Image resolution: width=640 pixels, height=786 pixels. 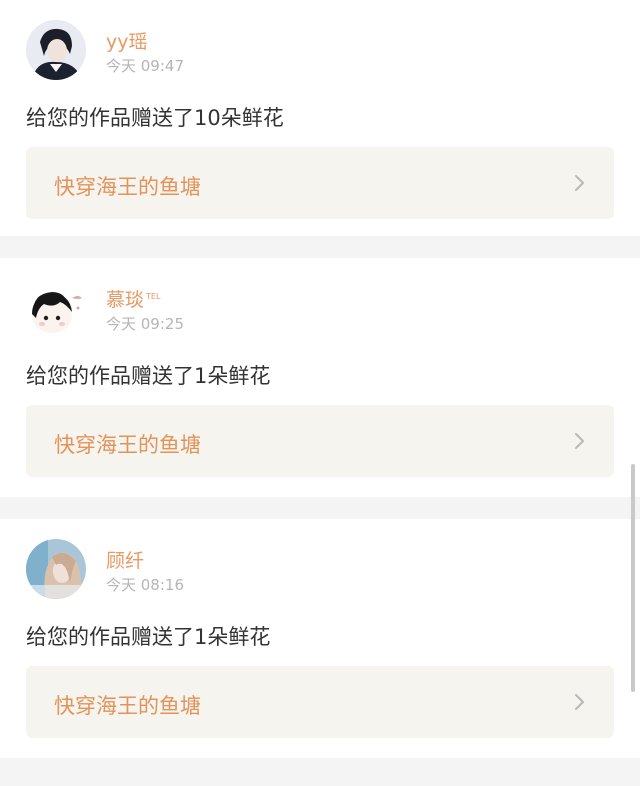 I want to click on username: yy瑶, so click(x=127, y=40).